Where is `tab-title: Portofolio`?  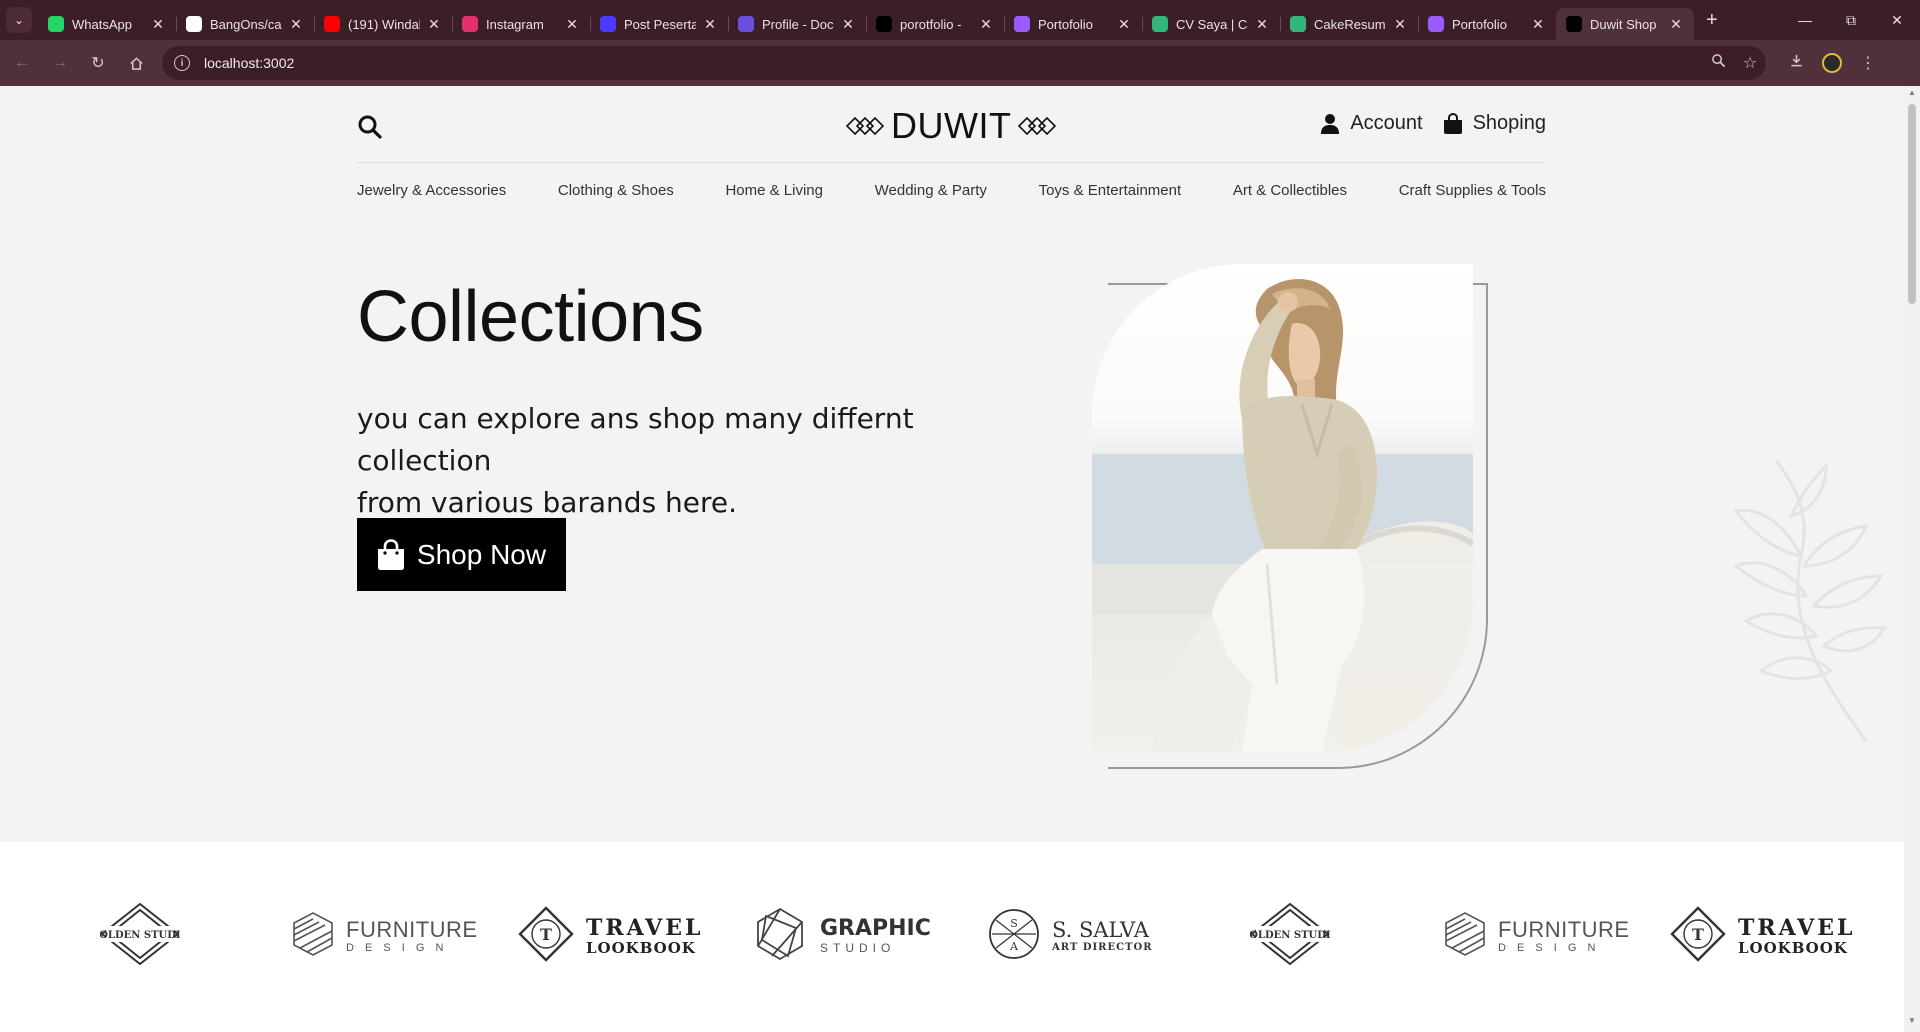 tab-title: Portofolio is located at coordinates (1479, 24).